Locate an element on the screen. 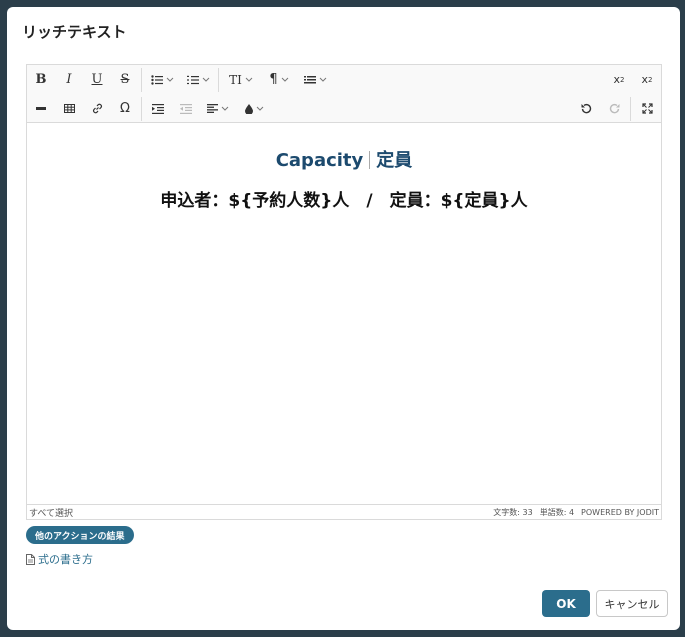 Image resolution: width=685 pixels, height=637 pixels. align-button is located at coordinates (218, 109).